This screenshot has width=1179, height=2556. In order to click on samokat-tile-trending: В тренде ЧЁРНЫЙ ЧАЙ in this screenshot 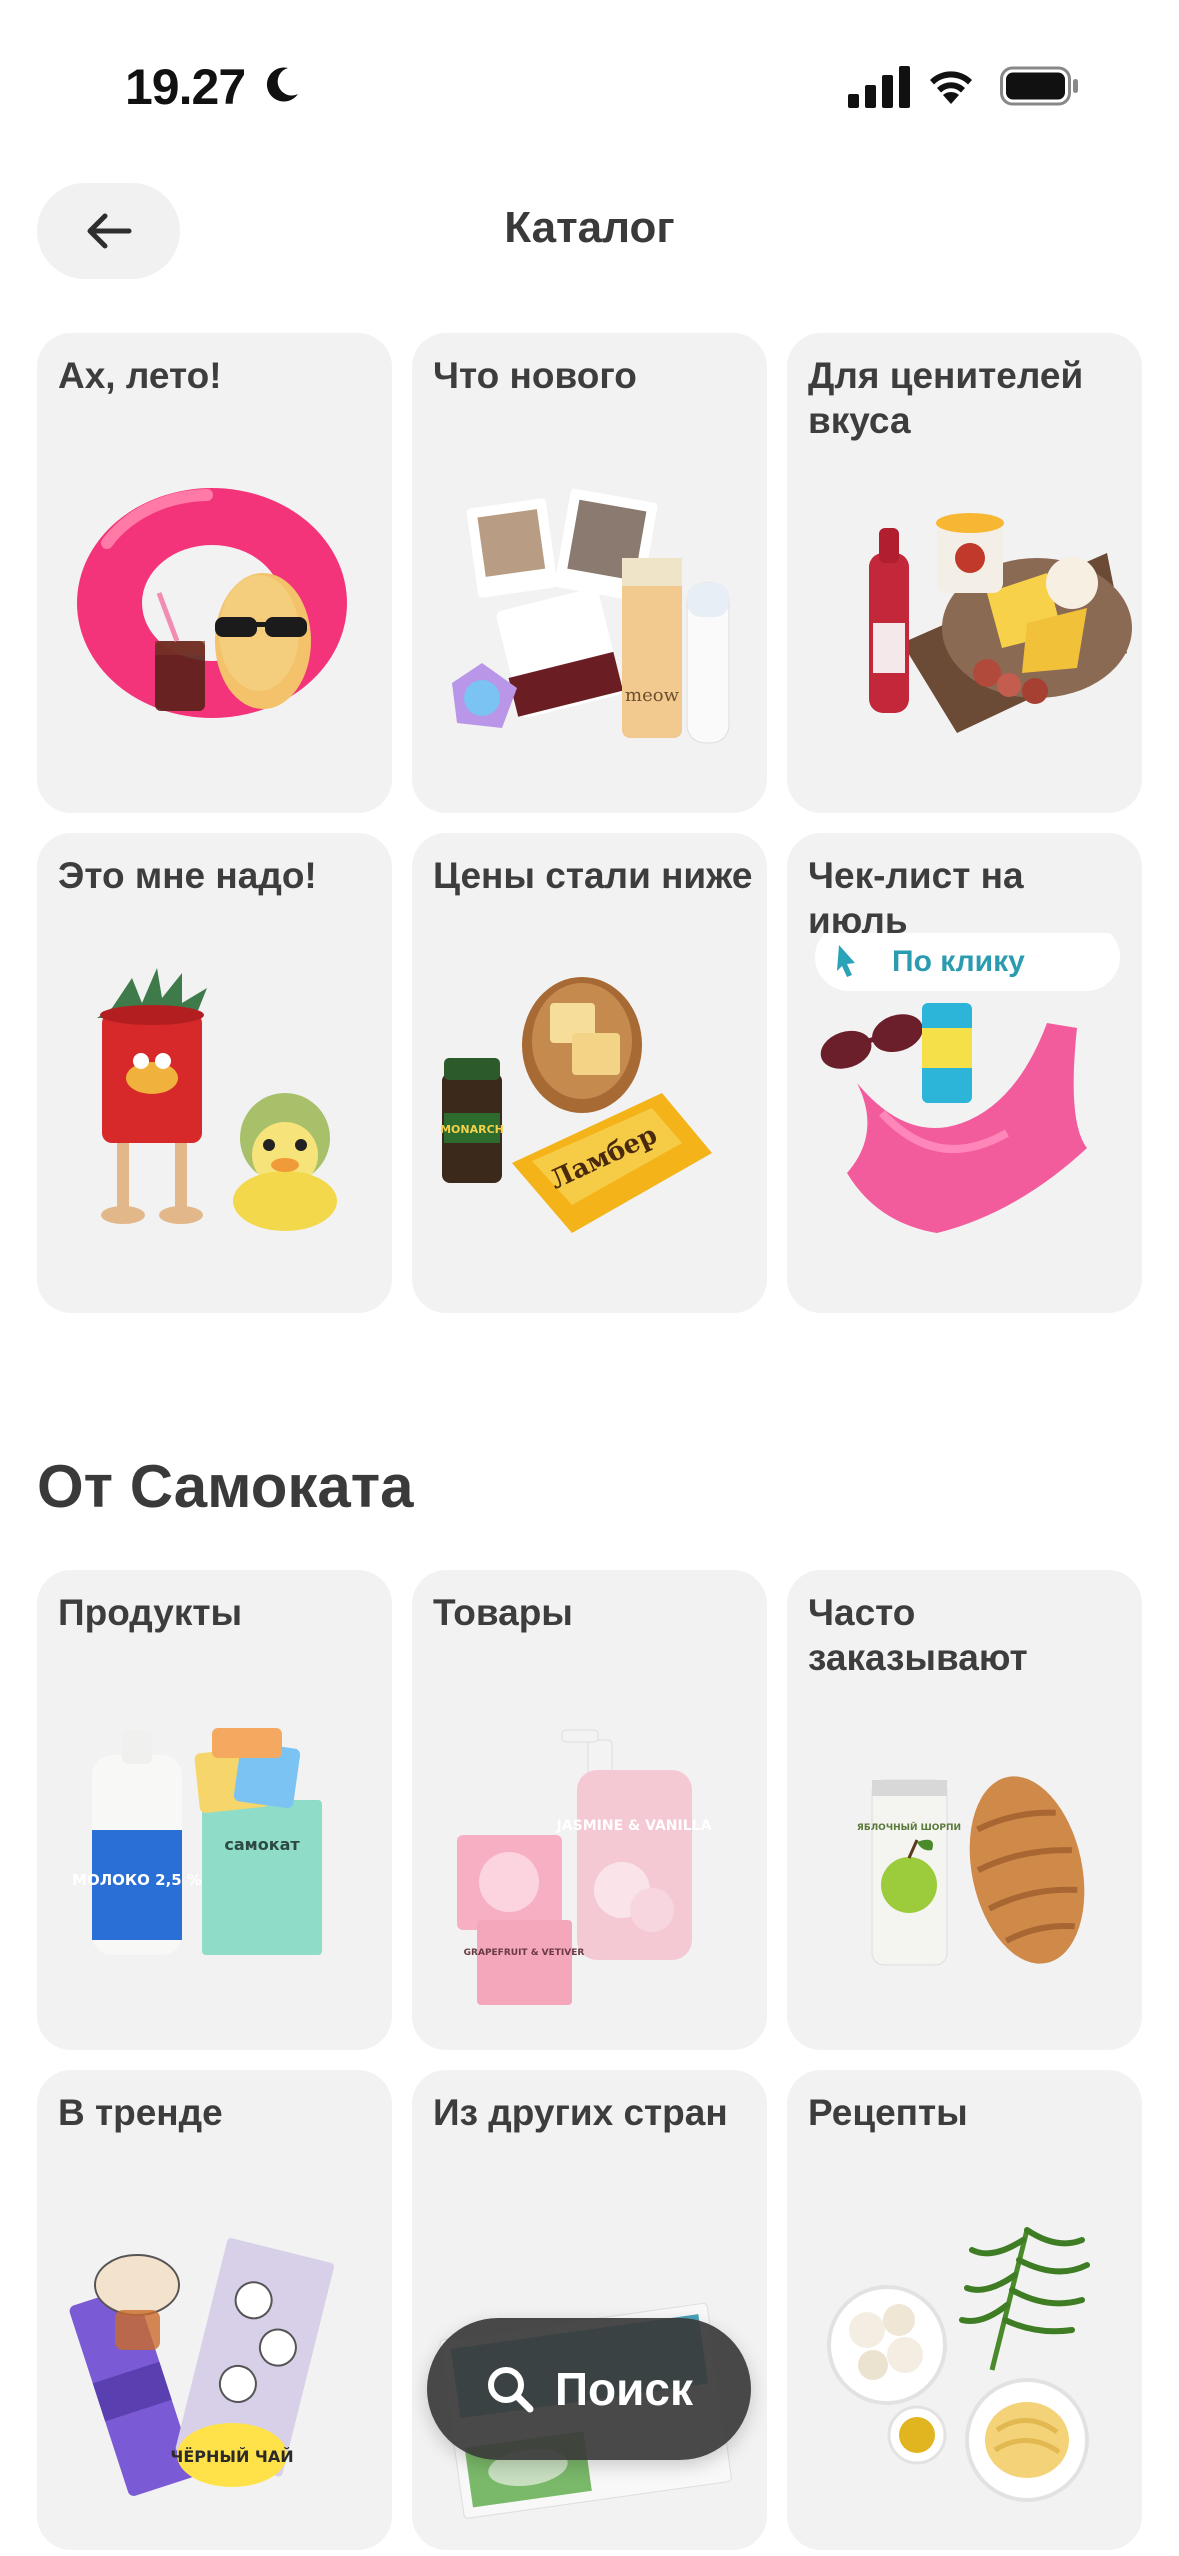, I will do `click(214, 2310)`.